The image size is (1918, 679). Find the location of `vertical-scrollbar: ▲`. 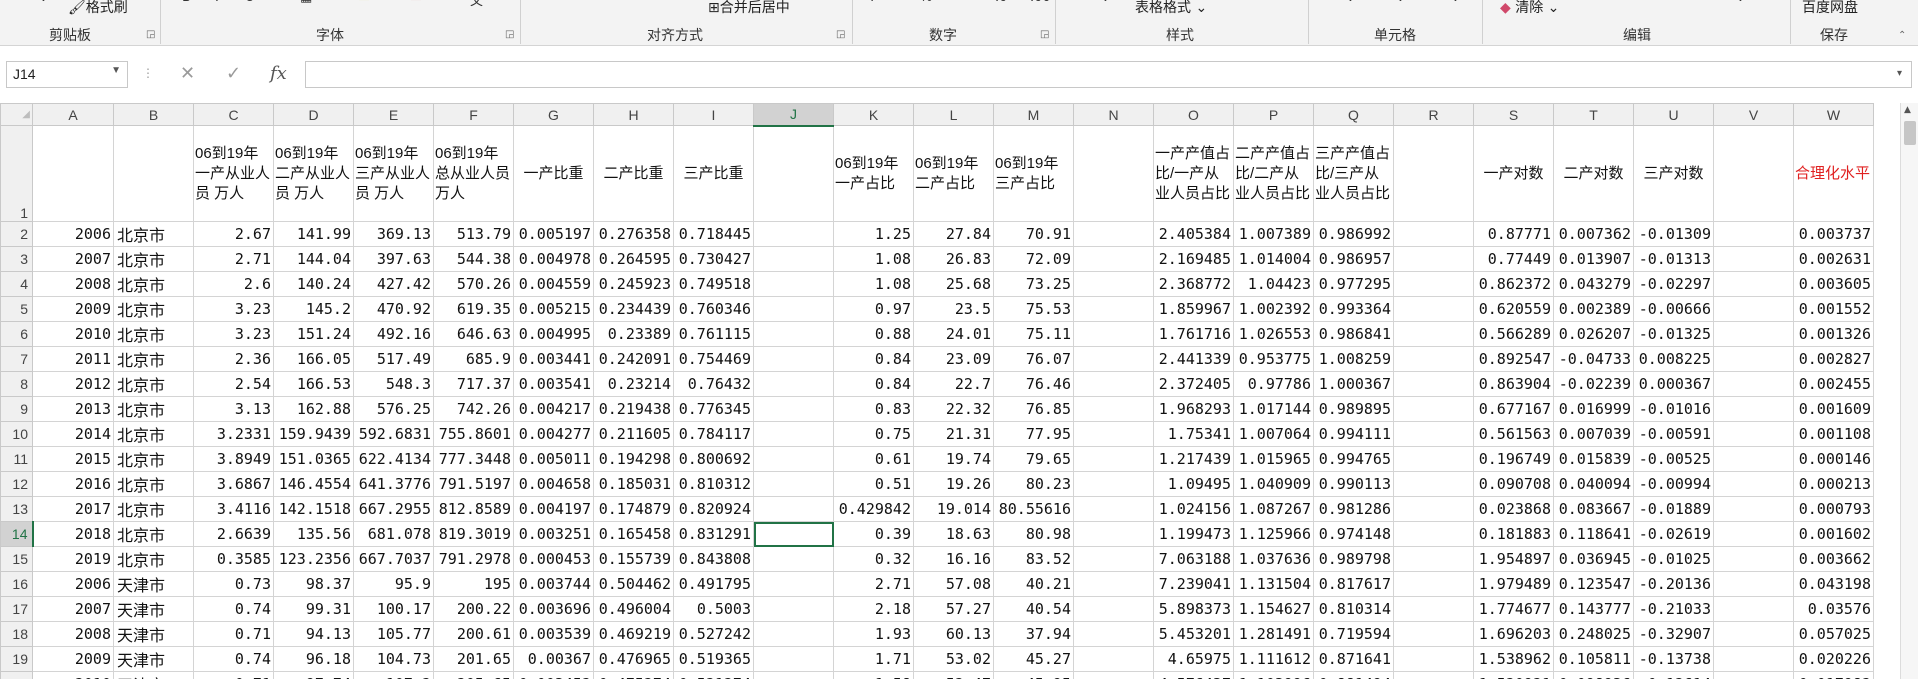

vertical-scrollbar: ▲ is located at coordinates (1909, 391).